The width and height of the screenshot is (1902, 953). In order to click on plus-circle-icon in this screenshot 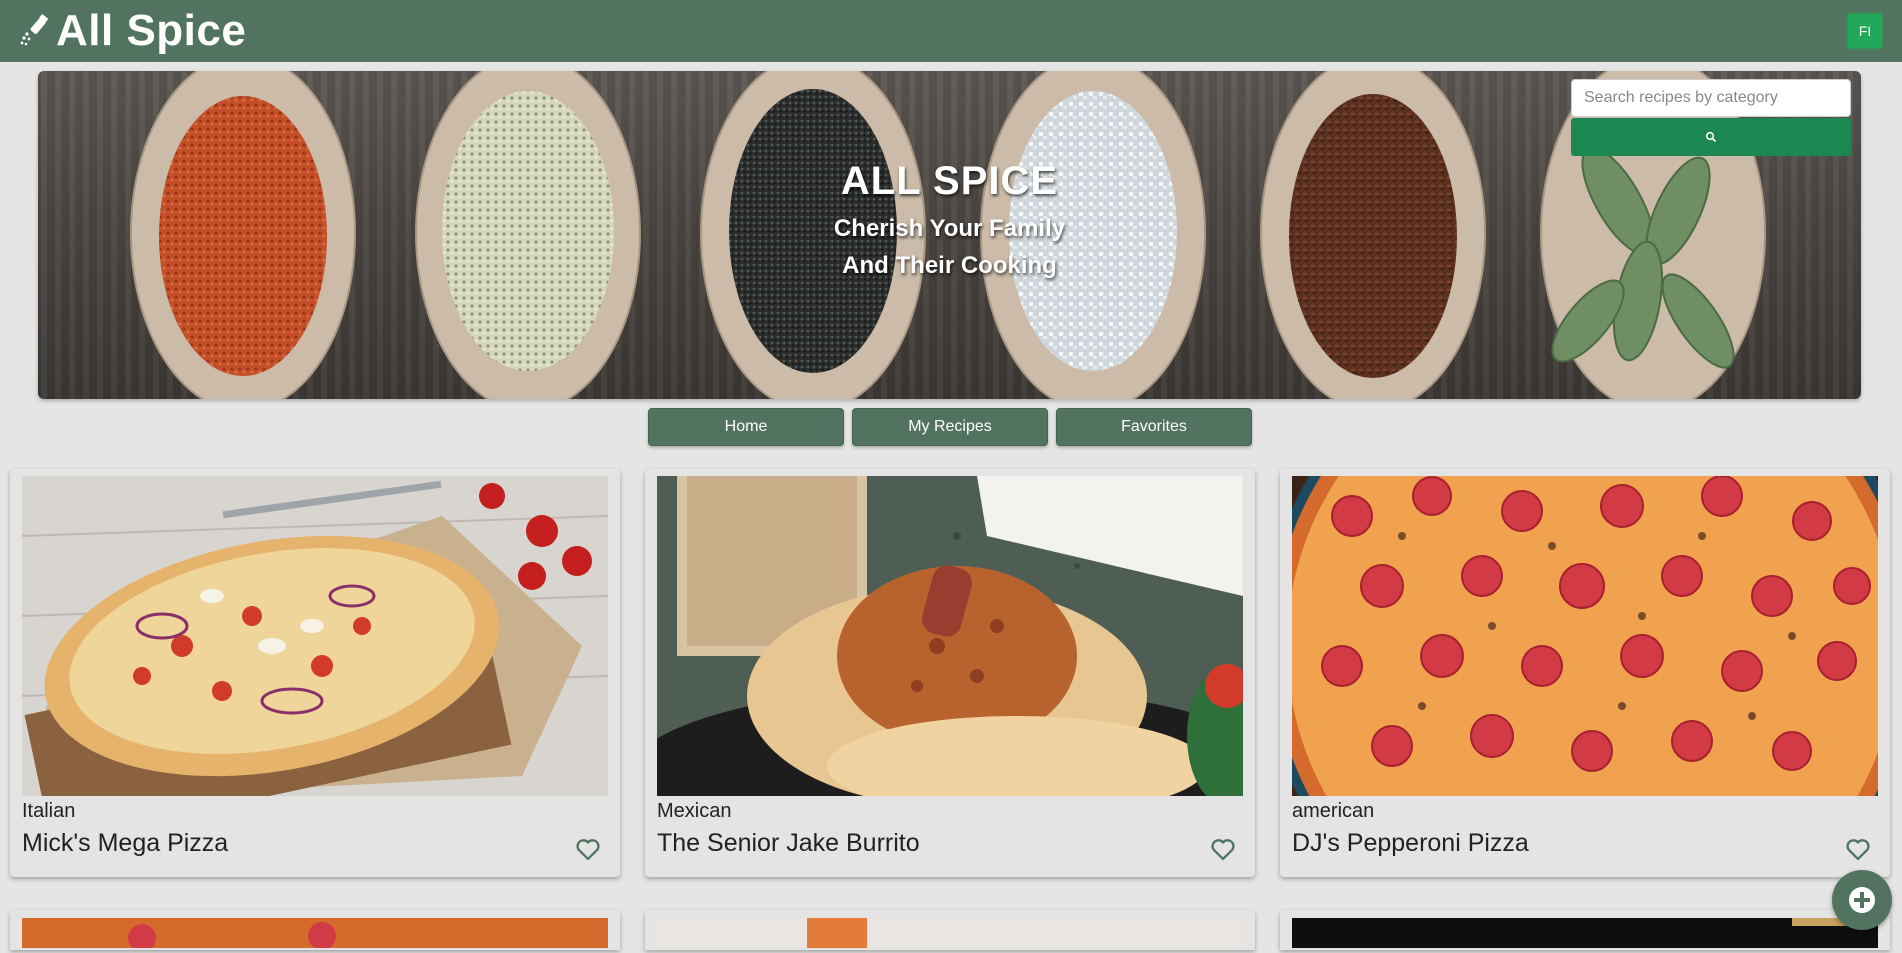, I will do `click(1862, 900)`.